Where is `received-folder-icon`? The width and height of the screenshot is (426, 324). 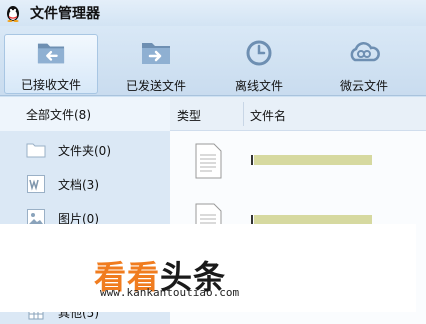
received-folder-icon is located at coordinates (51, 53).